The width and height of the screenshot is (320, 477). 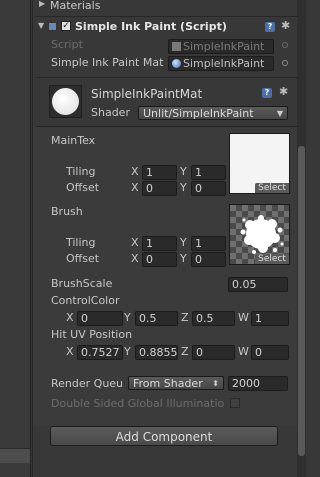 What do you see at coordinates (75, 6) in the screenshot?
I see `materials-label: Materials` at bounding box center [75, 6].